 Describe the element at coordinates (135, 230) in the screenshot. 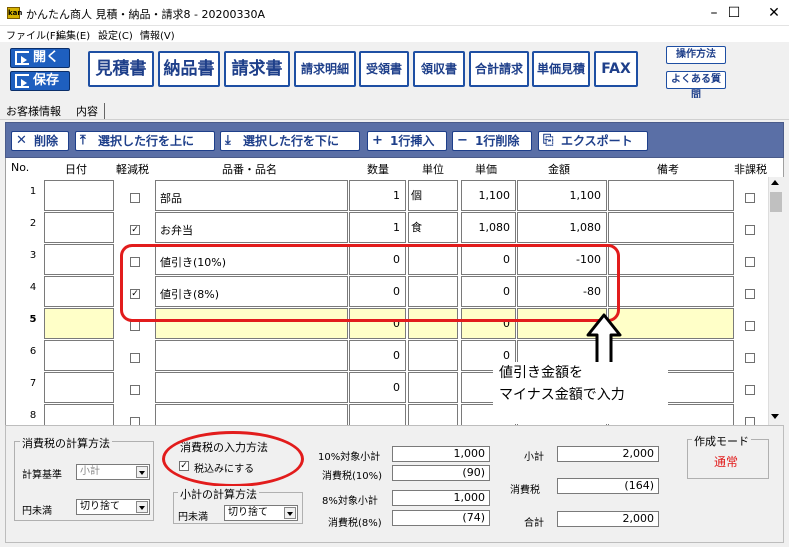

I see `reduced-tax-checkbox: ✓` at that location.